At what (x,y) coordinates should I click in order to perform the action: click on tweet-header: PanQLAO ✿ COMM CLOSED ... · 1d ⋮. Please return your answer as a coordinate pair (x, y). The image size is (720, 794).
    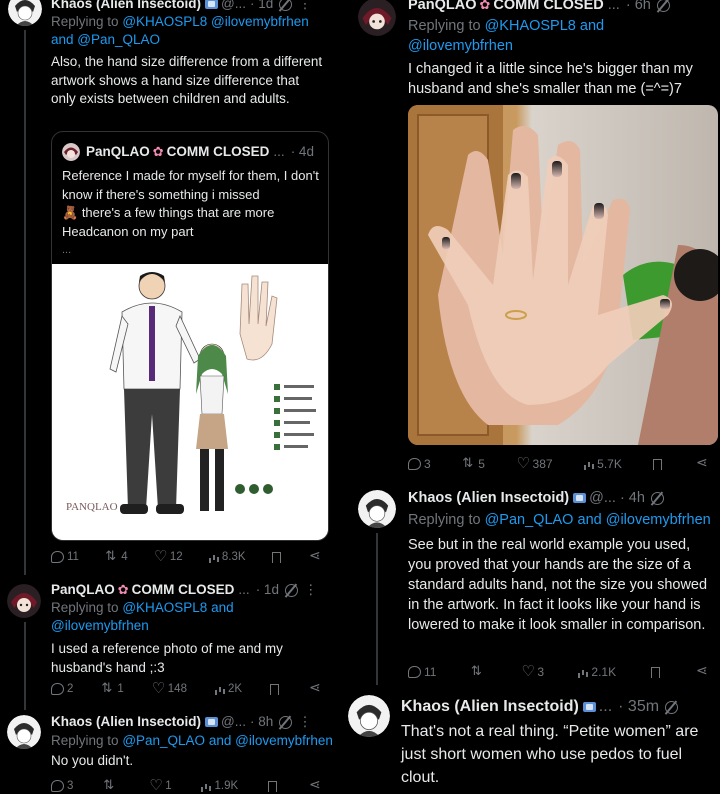
    Looking at the image, I should click on (184, 590).